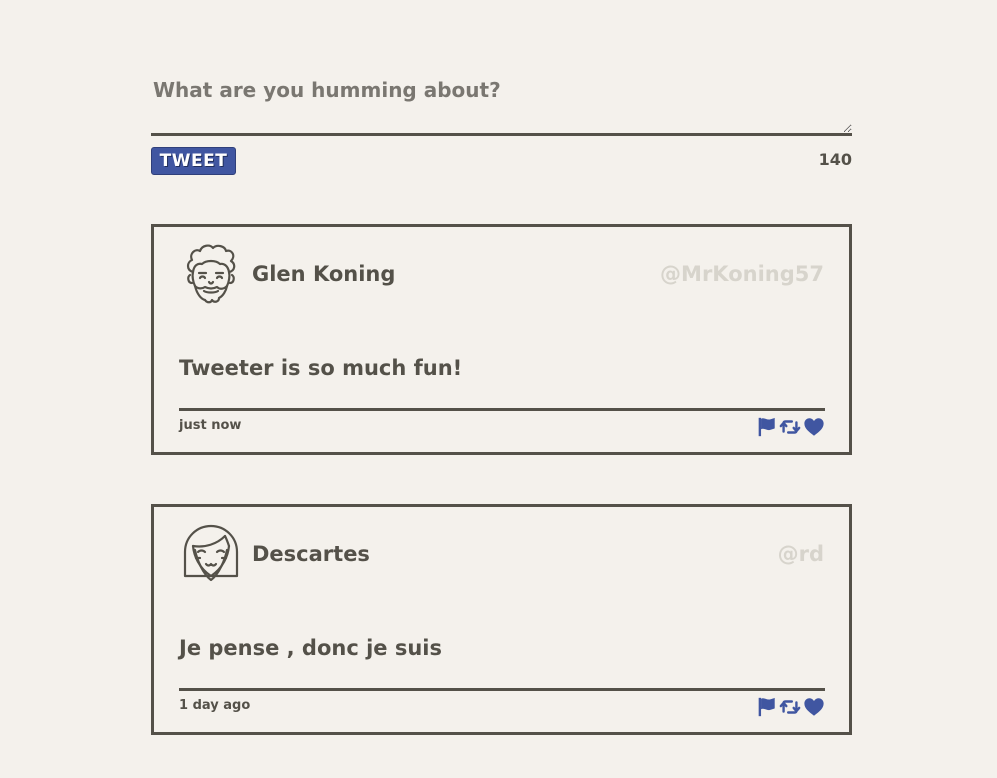  I want to click on tweet-button: Tweet, so click(193, 161).